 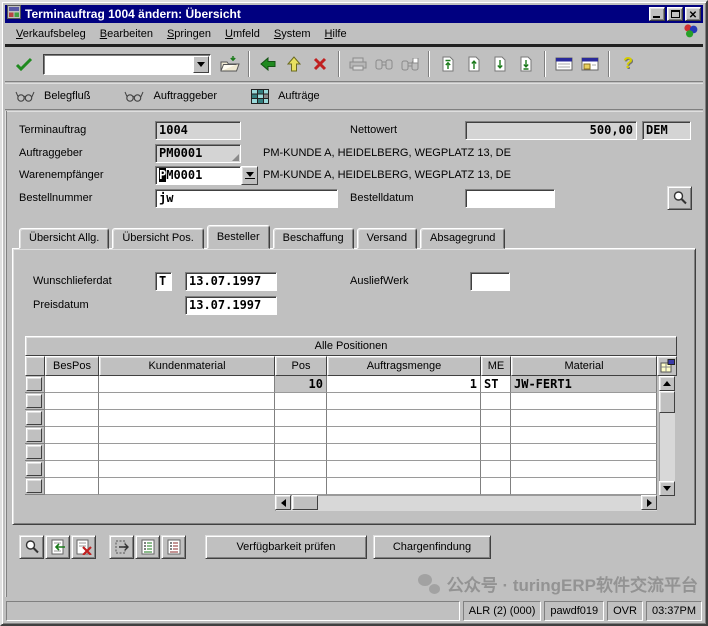 I want to click on scroll-left-button, so click(x=283, y=502).